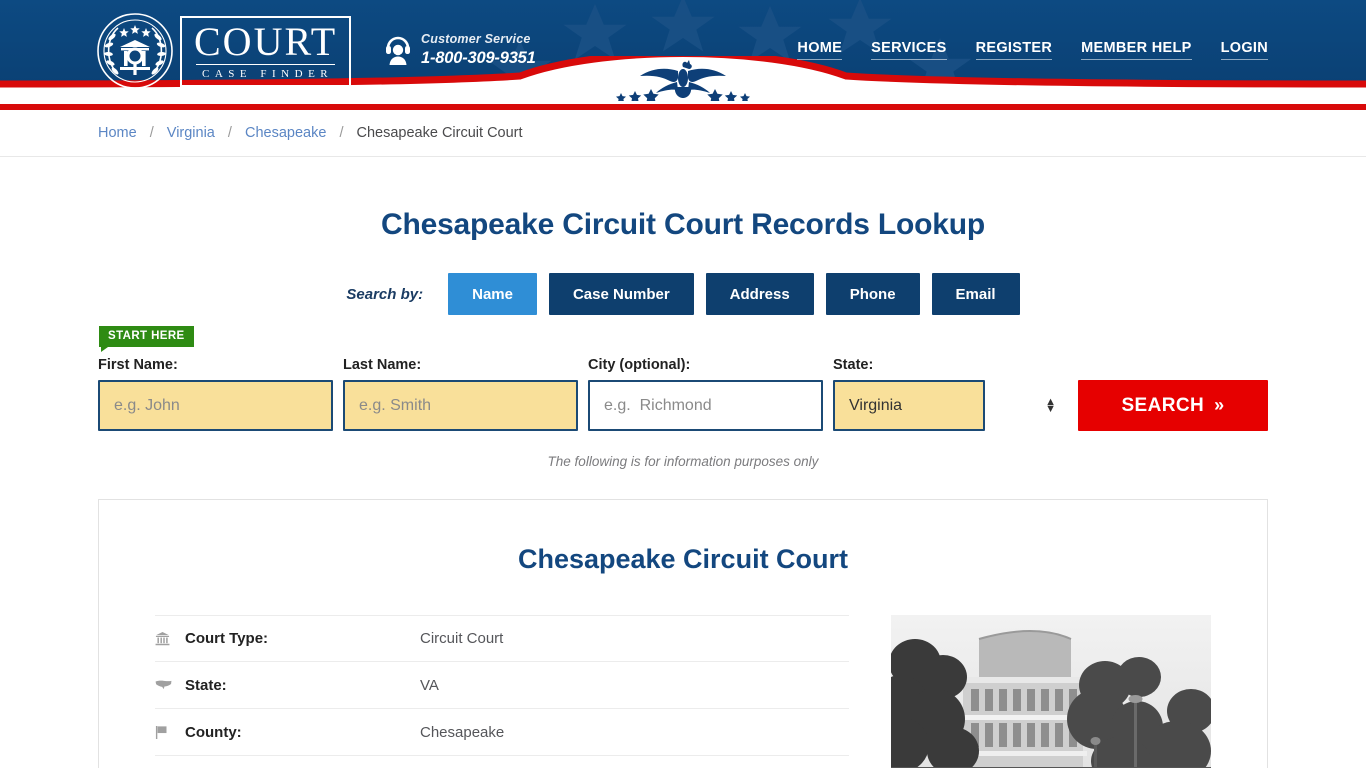 This screenshot has height=768, width=1366. What do you see at coordinates (820, 50) in the screenshot?
I see `nav-item-home: HOME` at bounding box center [820, 50].